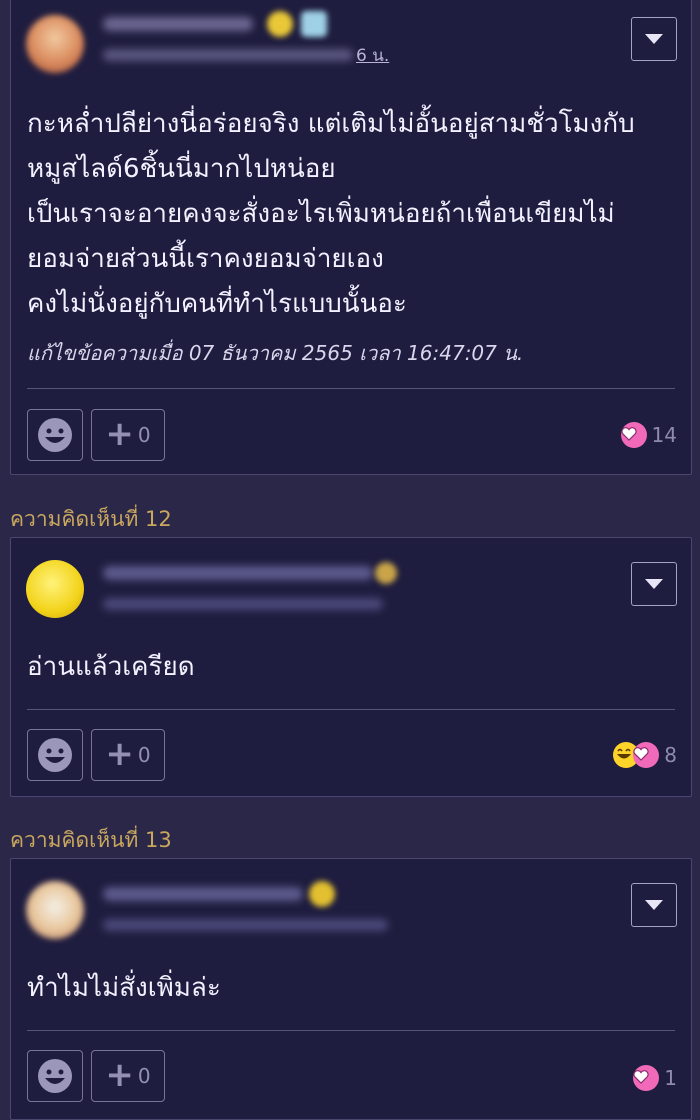 This screenshot has height=1120, width=700. Describe the element at coordinates (664, 435) in the screenshot. I see `reaction-count: 14` at that location.